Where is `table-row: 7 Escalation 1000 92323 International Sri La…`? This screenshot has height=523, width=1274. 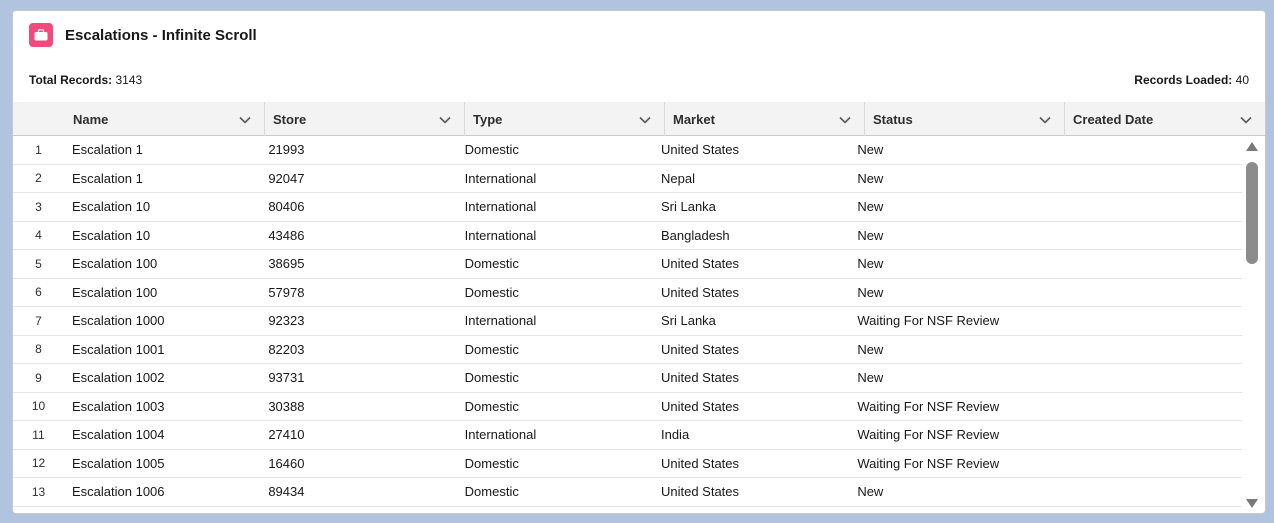 table-row: 7 Escalation 1000 92323 International Sri La… is located at coordinates (627, 321).